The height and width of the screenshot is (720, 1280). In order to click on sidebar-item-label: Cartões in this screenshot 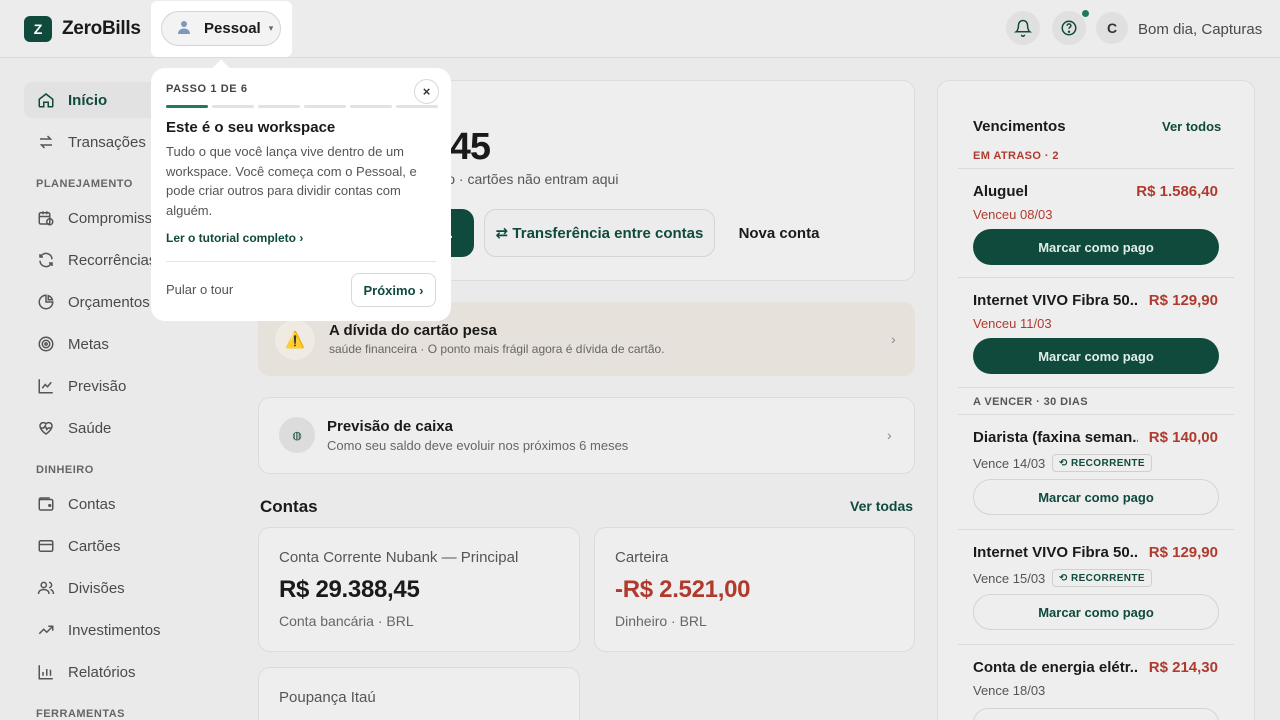, I will do `click(94, 546)`.